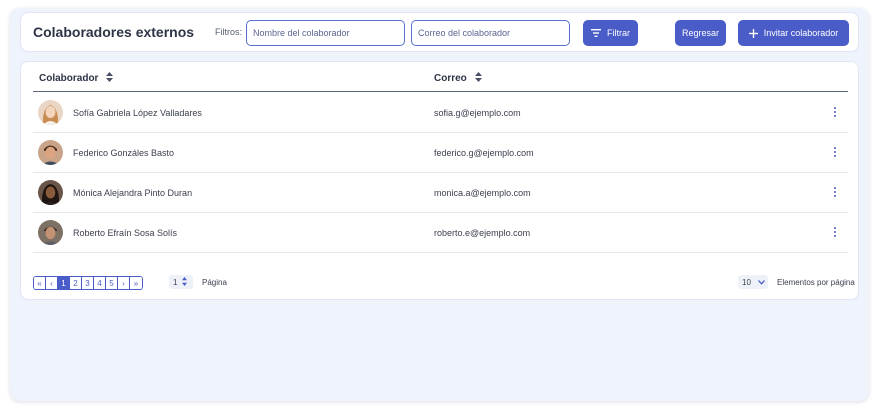 The image size is (879, 410). I want to click on collaborator-email: federico.g@ejemplo.com, so click(484, 153).